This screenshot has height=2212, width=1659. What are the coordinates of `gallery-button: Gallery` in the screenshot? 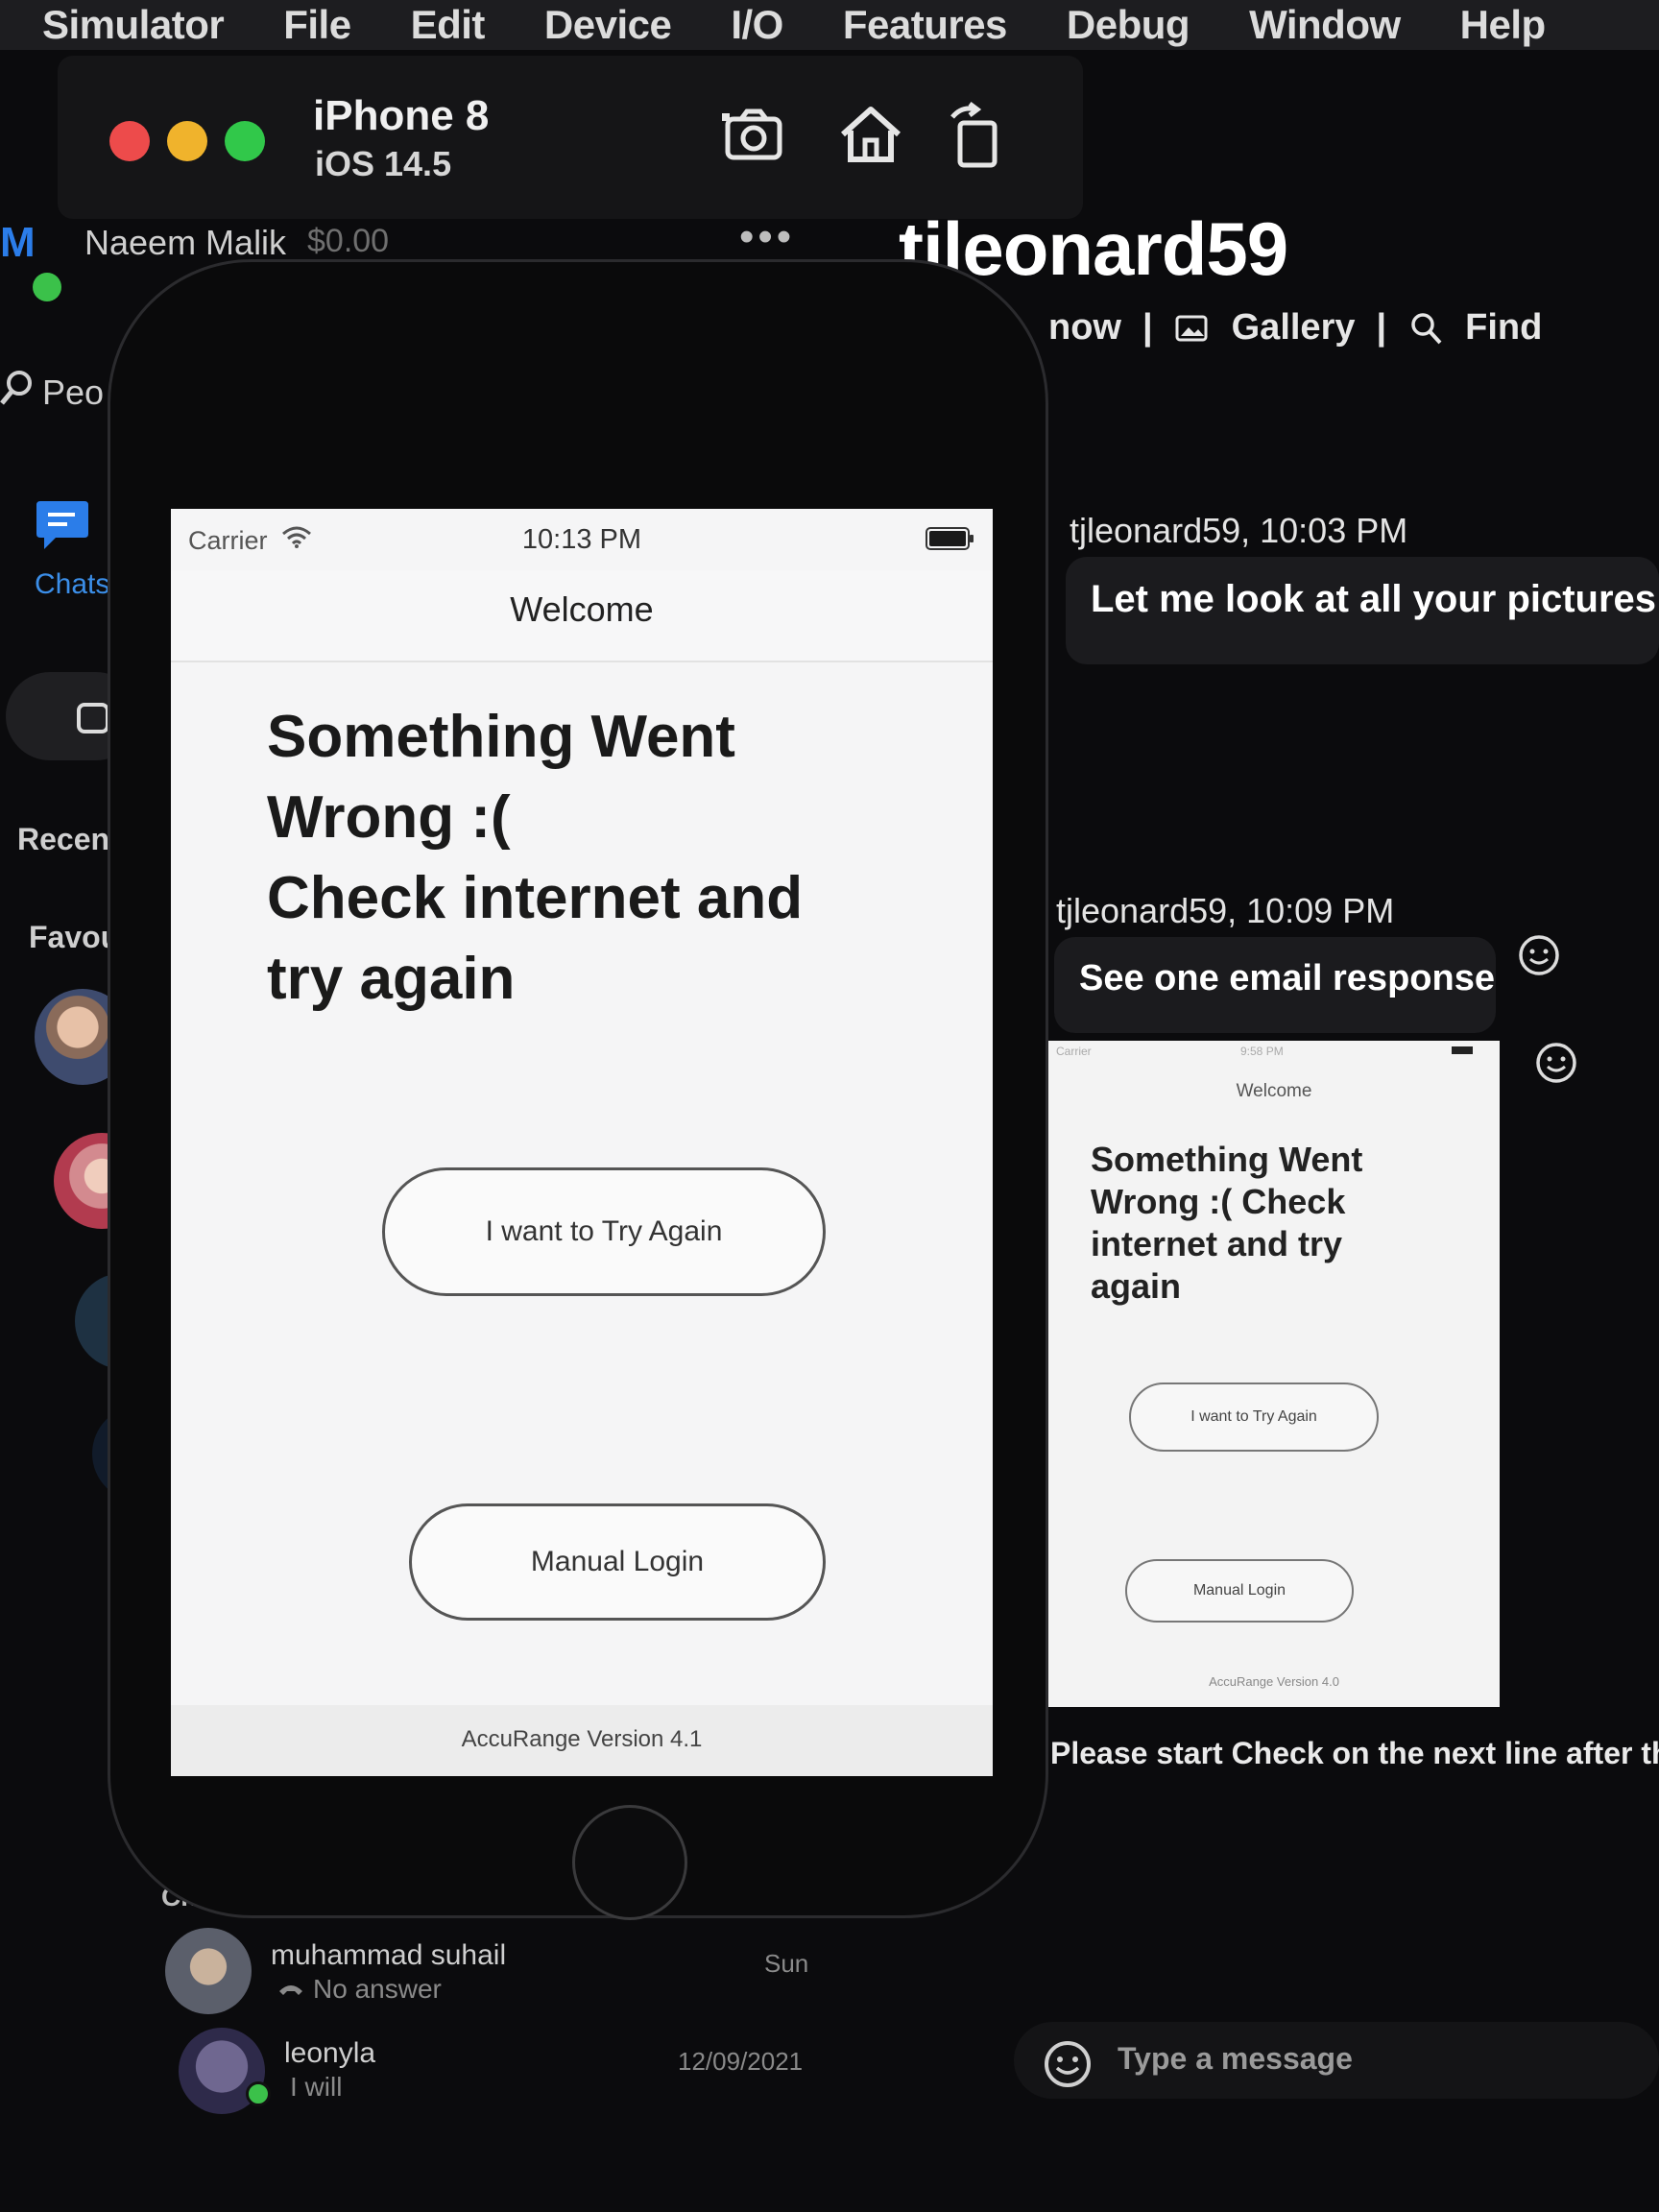 It's located at (1294, 328).